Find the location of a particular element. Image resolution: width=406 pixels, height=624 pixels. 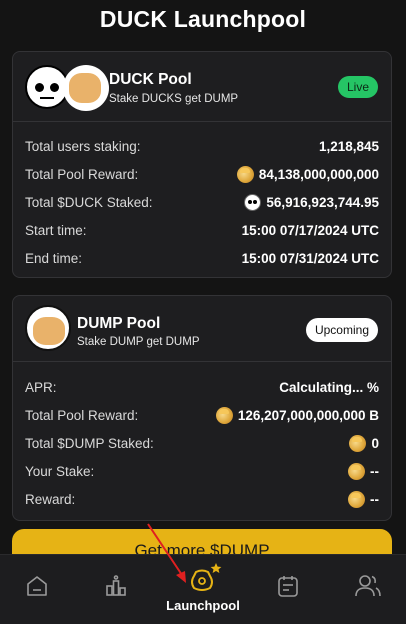

status-badge-live: Live is located at coordinates (357, 87).